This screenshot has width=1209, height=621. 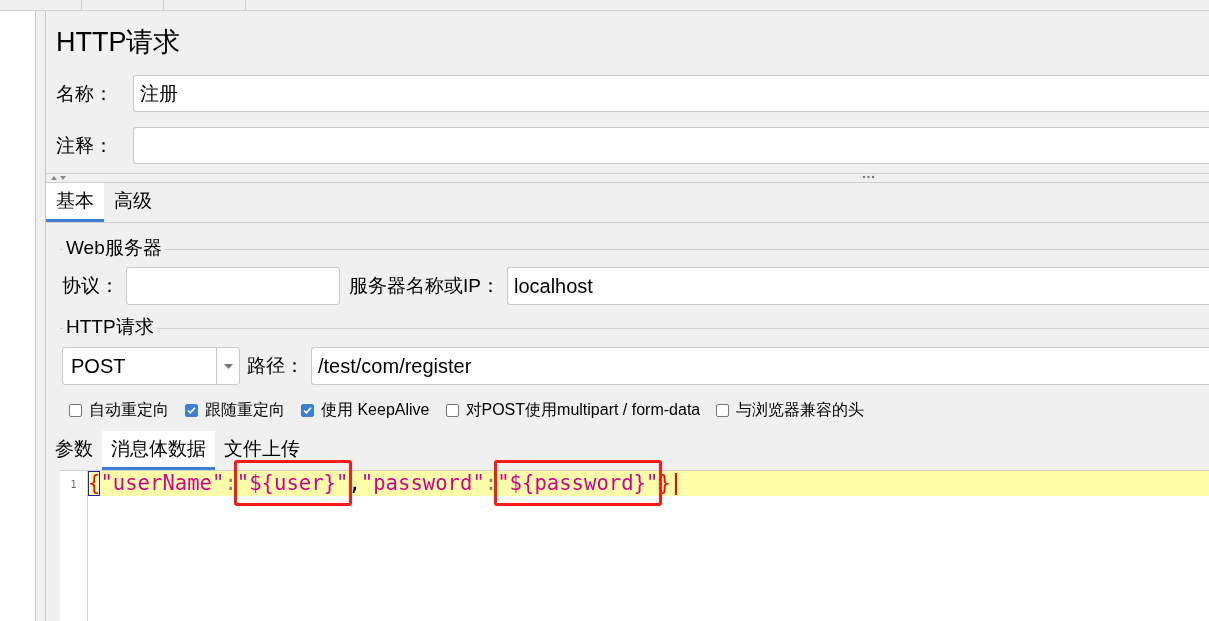 I want to click on checkbox-label: 与浏览器兼容的头, so click(x=800, y=410).